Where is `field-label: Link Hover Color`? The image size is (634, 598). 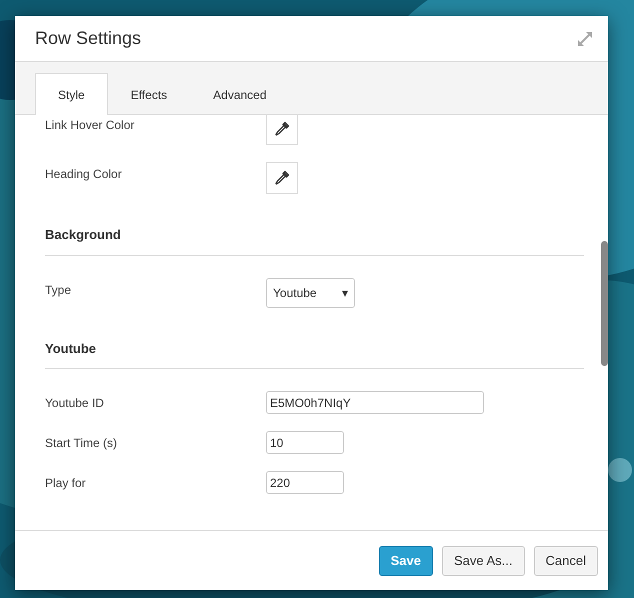 field-label: Link Hover Color is located at coordinates (90, 125).